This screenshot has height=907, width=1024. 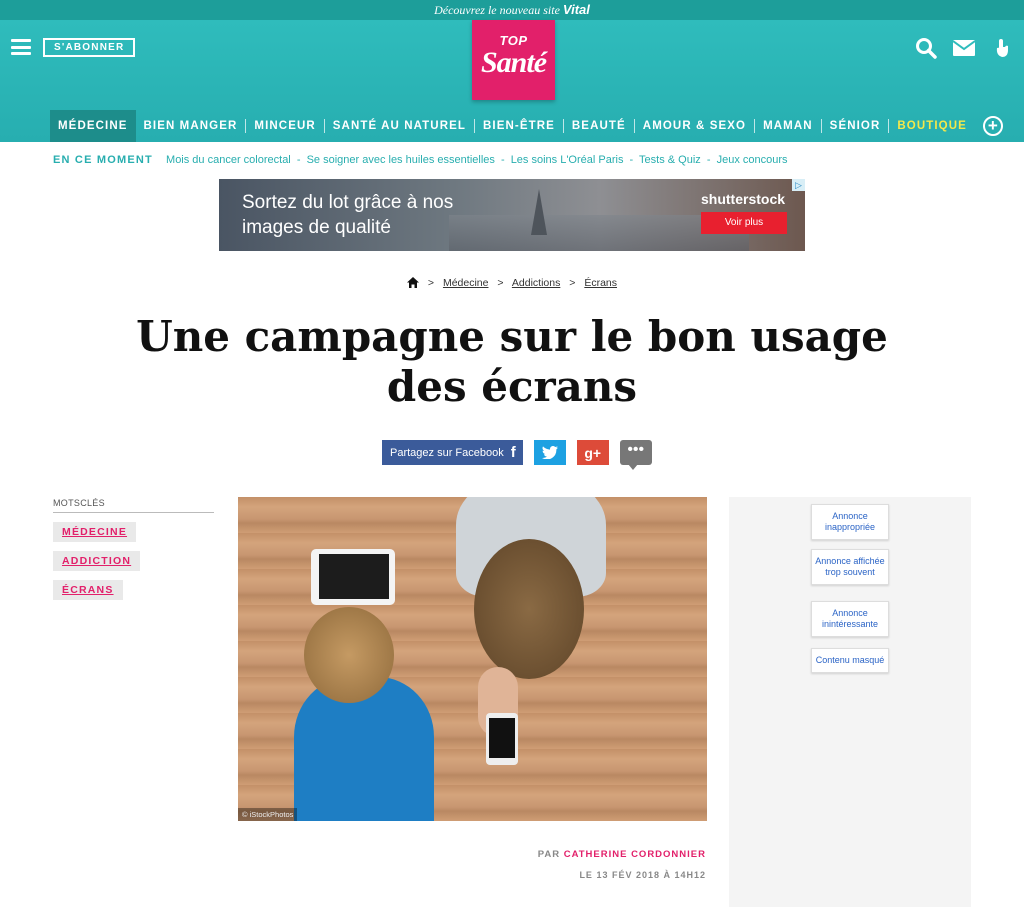 I want to click on nav-item-medecine: MÉDECINE, so click(x=93, y=126).